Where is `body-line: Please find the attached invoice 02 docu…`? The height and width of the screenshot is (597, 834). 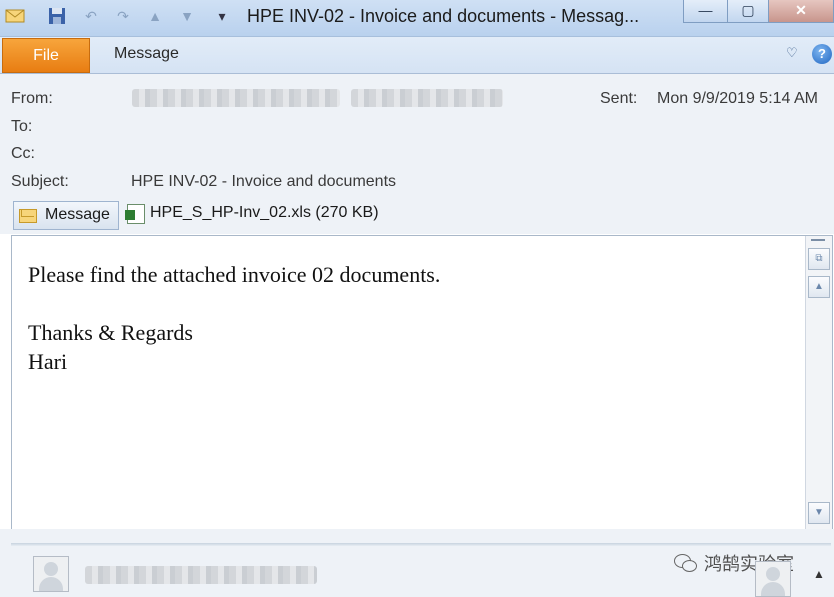
body-line: Please find the attached invoice 02 docu… is located at coordinates (234, 274).